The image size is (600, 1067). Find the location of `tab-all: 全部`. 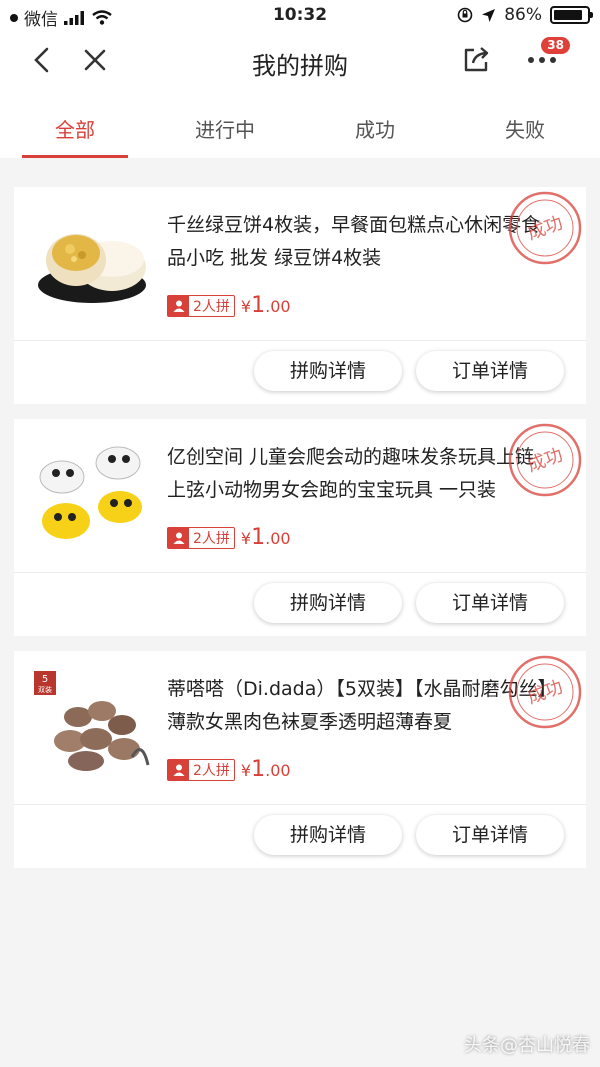

tab-all: 全部 is located at coordinates (75, 125).